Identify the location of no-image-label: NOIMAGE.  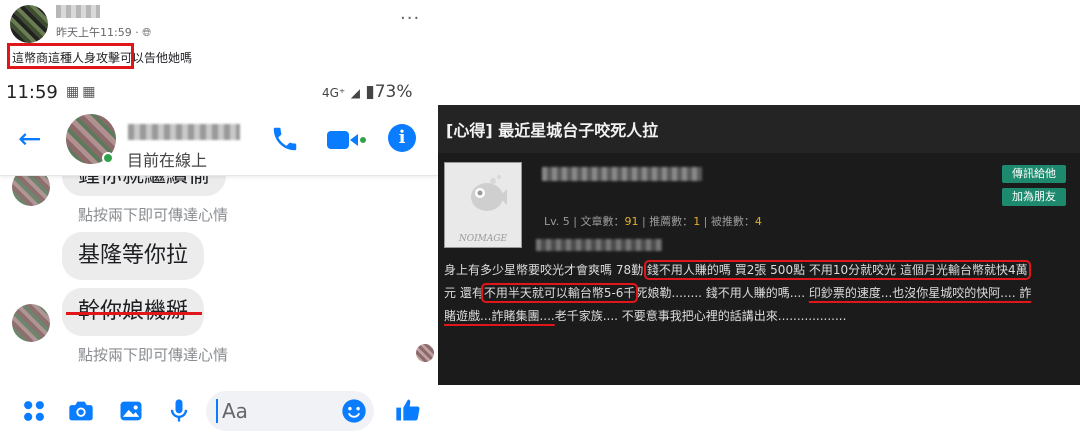
(483, 239).